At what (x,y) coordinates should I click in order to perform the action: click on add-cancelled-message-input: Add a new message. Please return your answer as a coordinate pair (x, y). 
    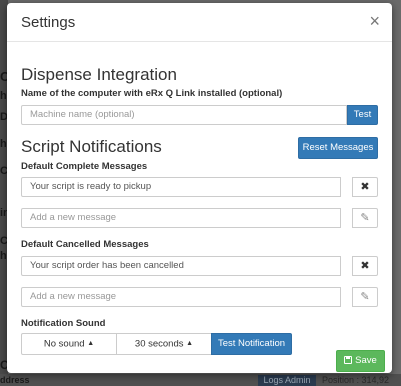
    Looking at the image, I should click on (181, 297).